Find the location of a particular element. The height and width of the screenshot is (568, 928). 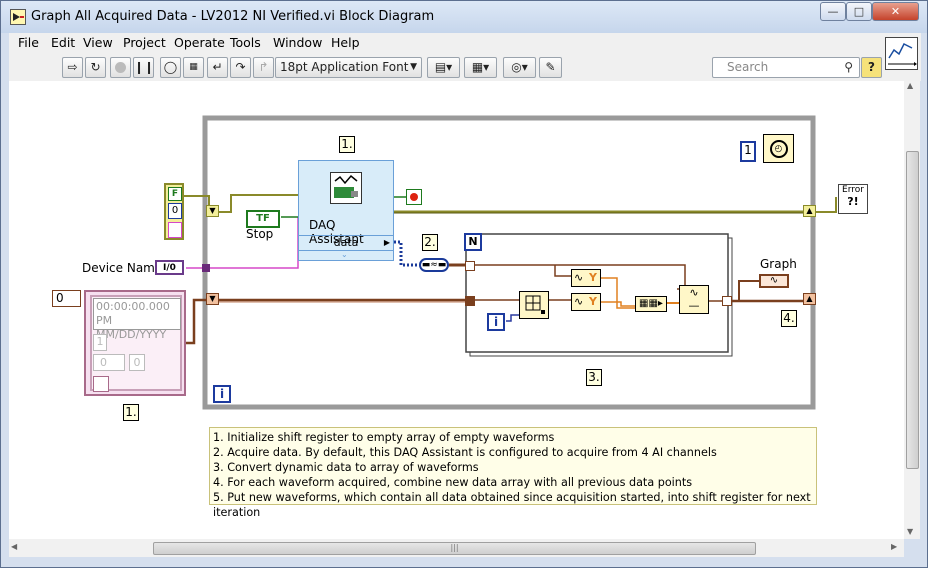

stopwatch-icon: ◴ is located at coordinates (778, 149).